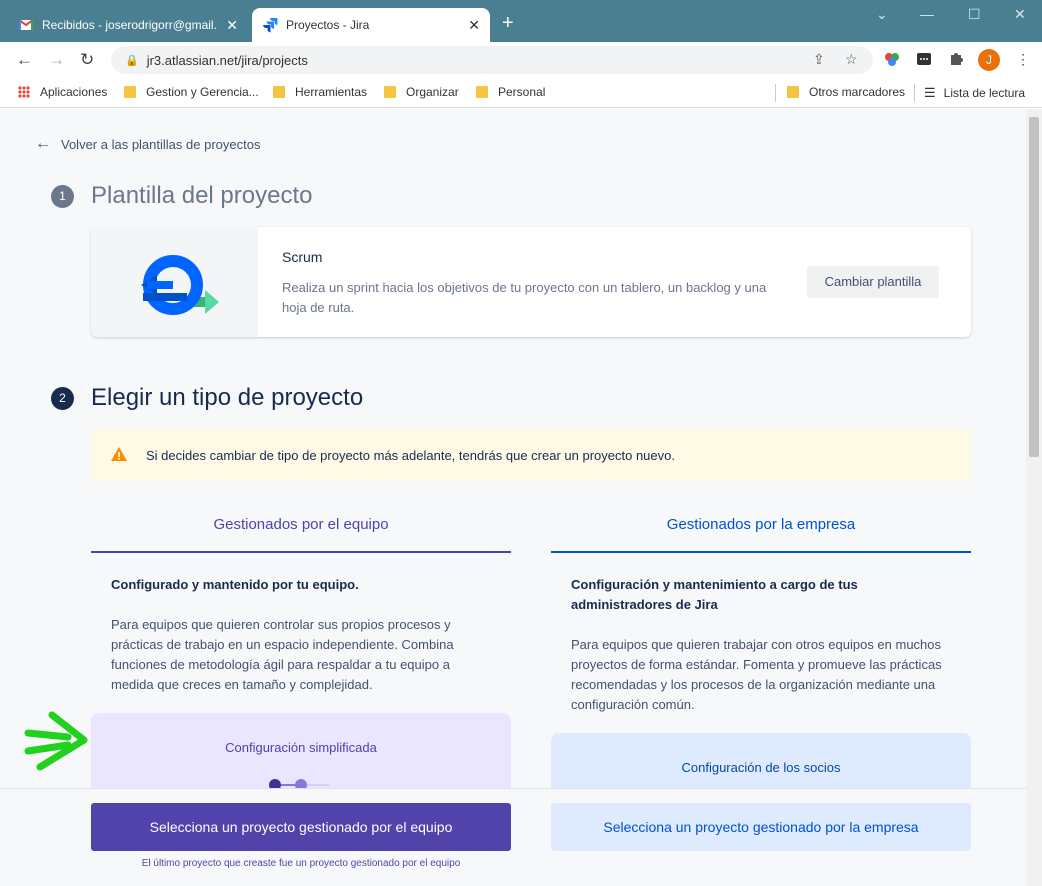  What do you see at coordinates (974, 14) in the screenshot?
I see `maximize-icon: ☐` at bounding box center [974, 14].